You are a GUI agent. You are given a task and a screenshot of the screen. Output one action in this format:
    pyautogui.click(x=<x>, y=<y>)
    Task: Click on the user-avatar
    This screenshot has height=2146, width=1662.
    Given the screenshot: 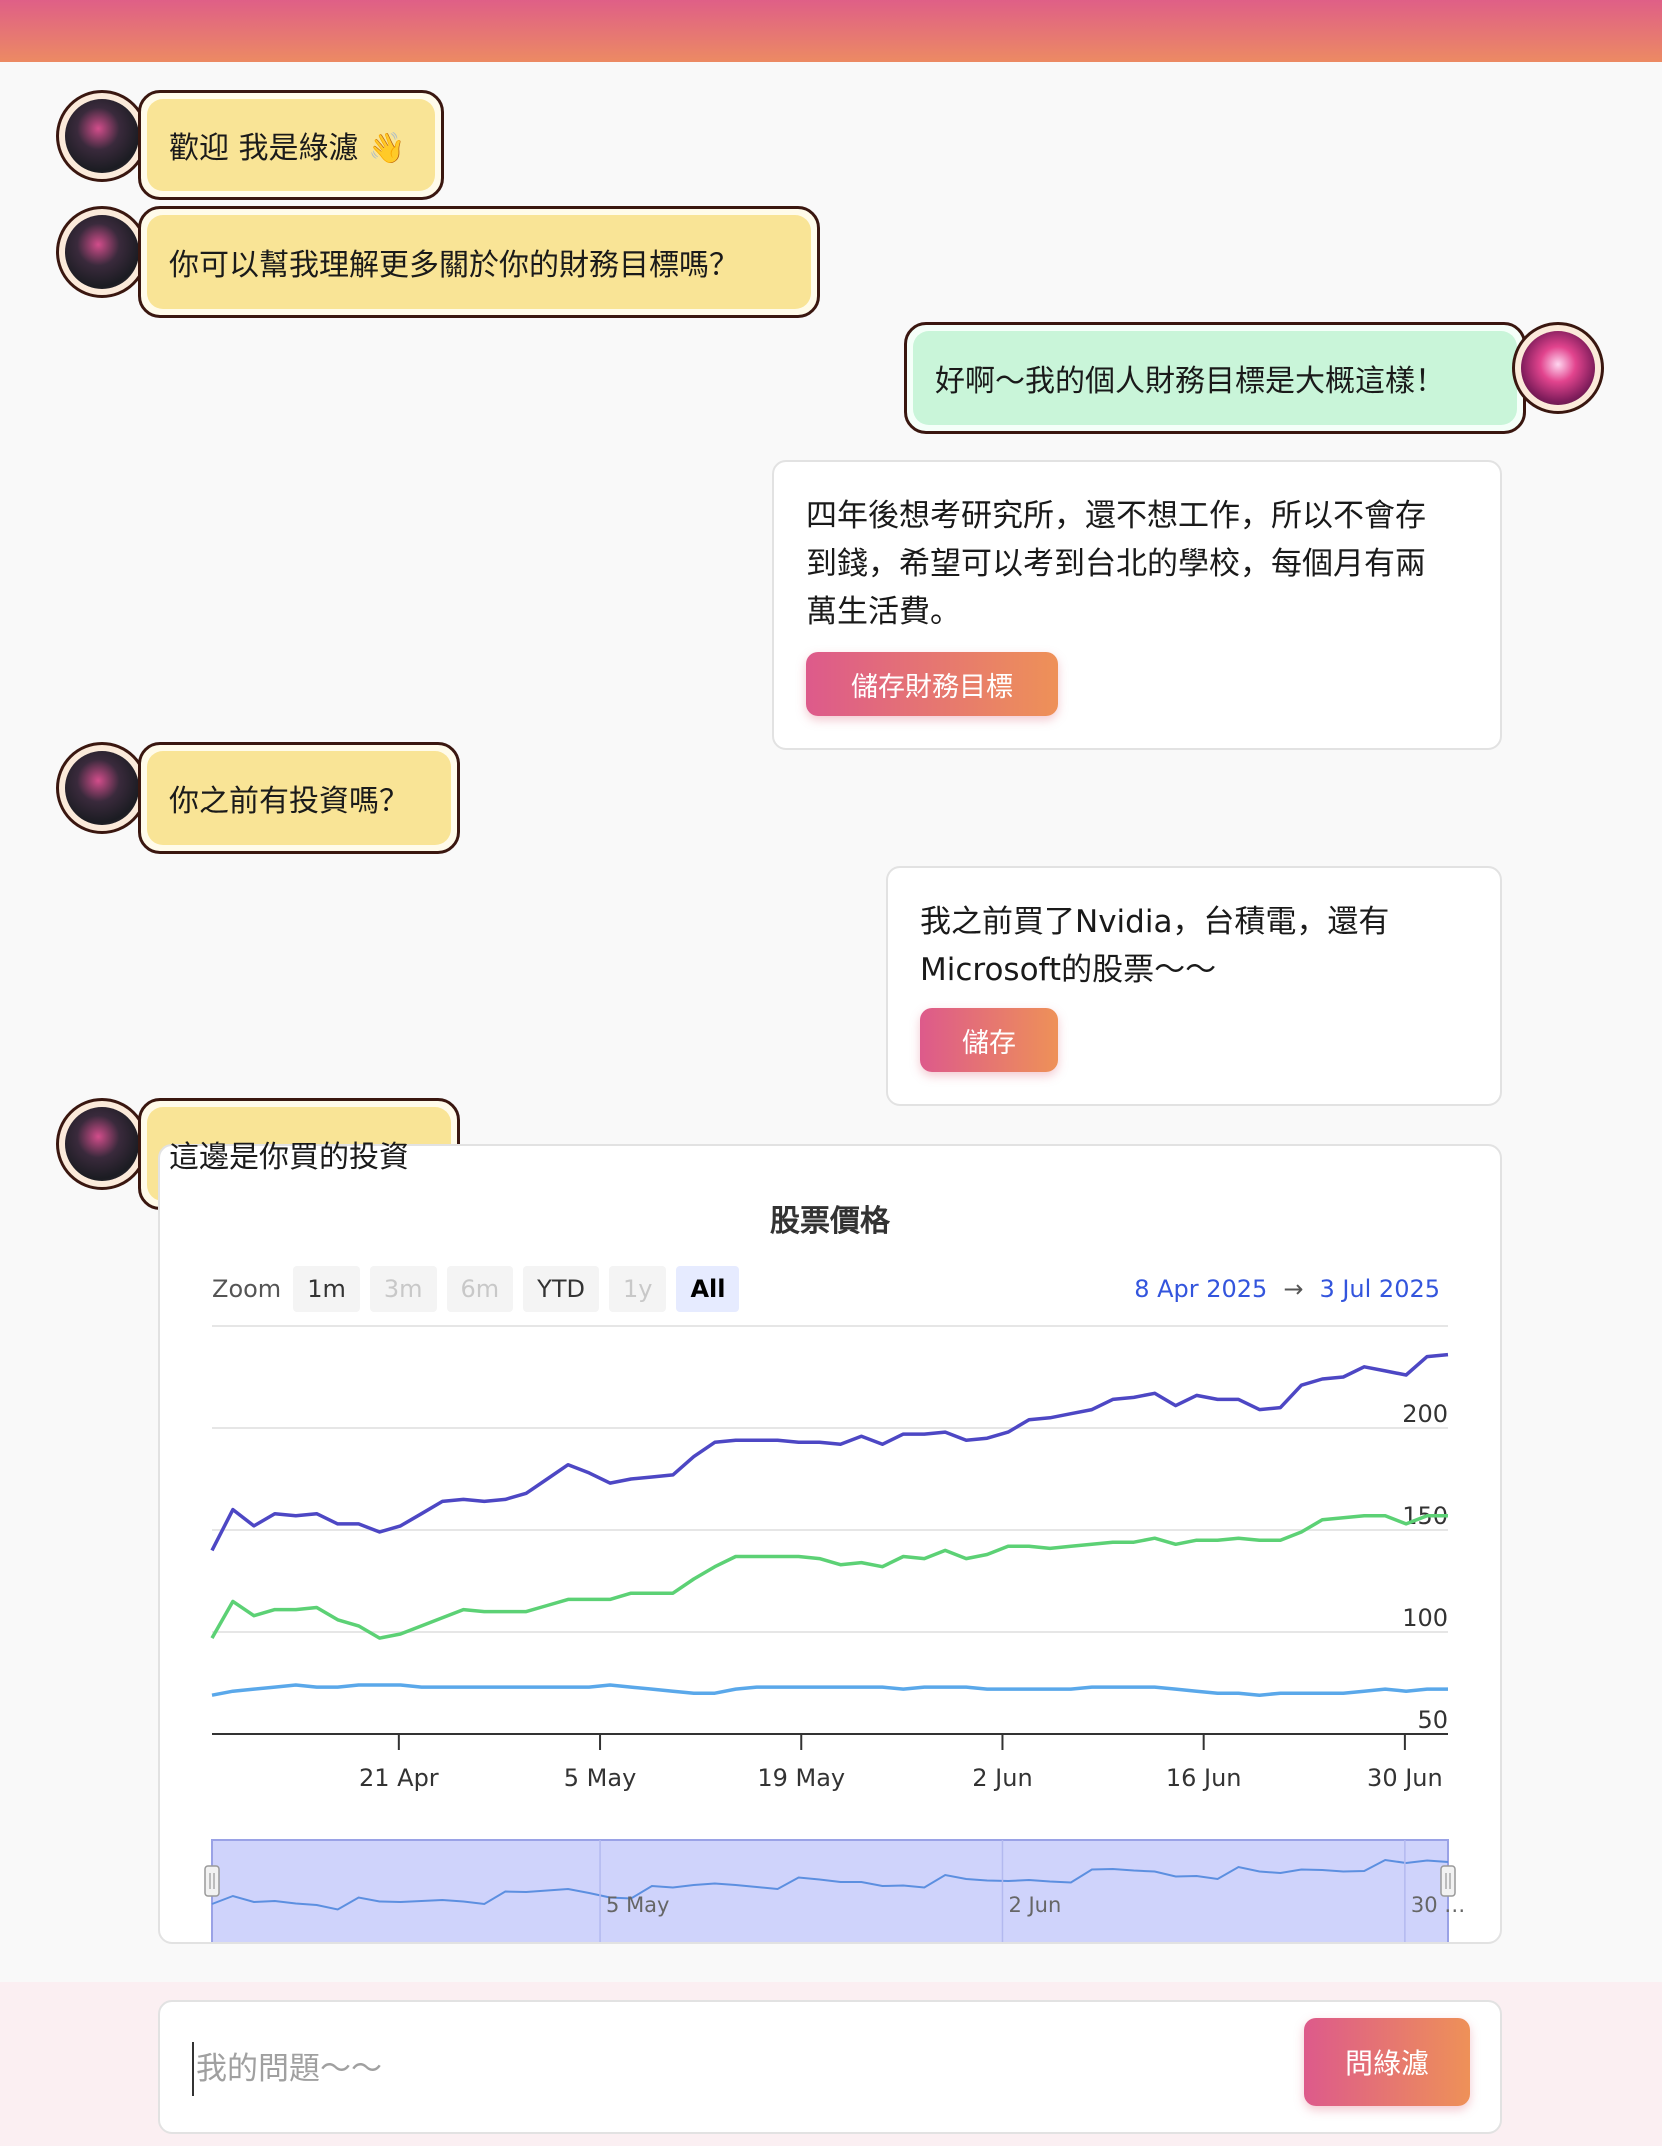 What is the action you would take?
    pyautogui.click(x=1558, y=368)
    